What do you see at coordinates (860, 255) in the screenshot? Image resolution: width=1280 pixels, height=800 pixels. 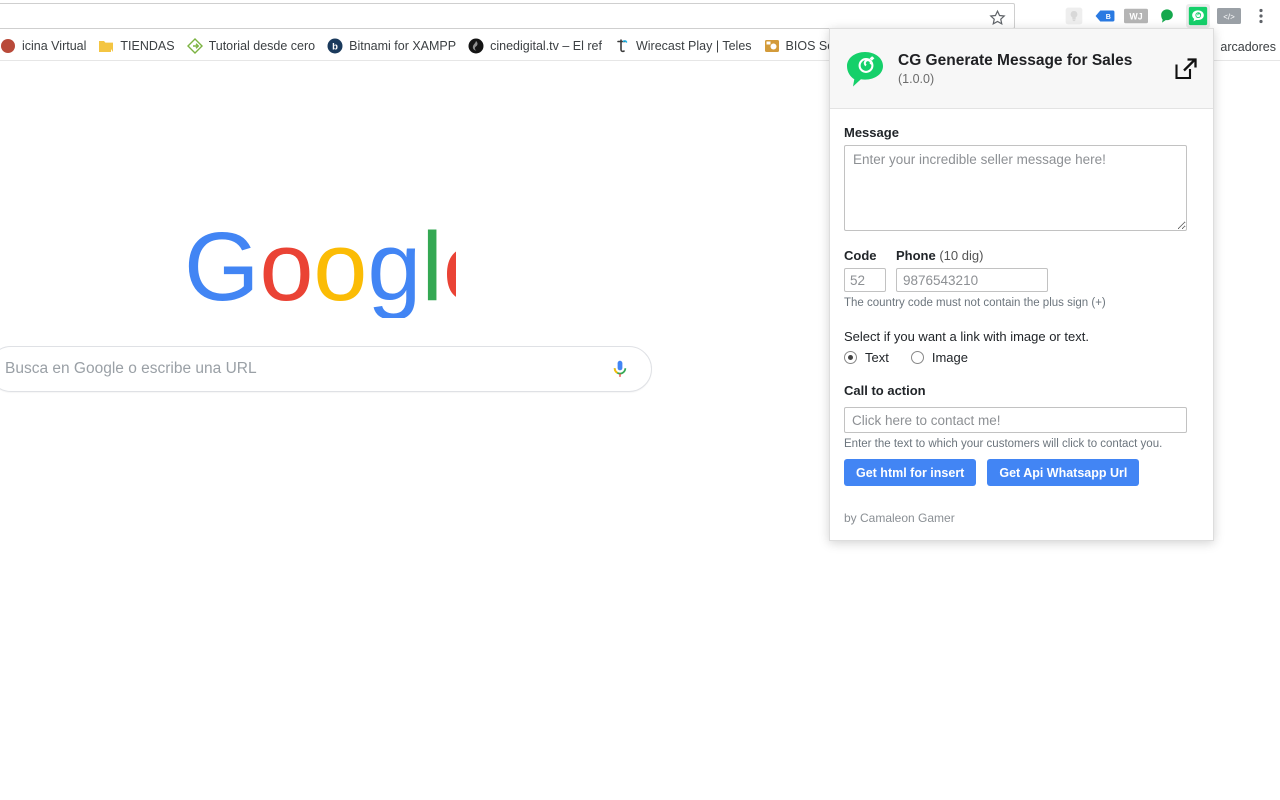 I see `code-label: Code` at bounding box center [860, 255].